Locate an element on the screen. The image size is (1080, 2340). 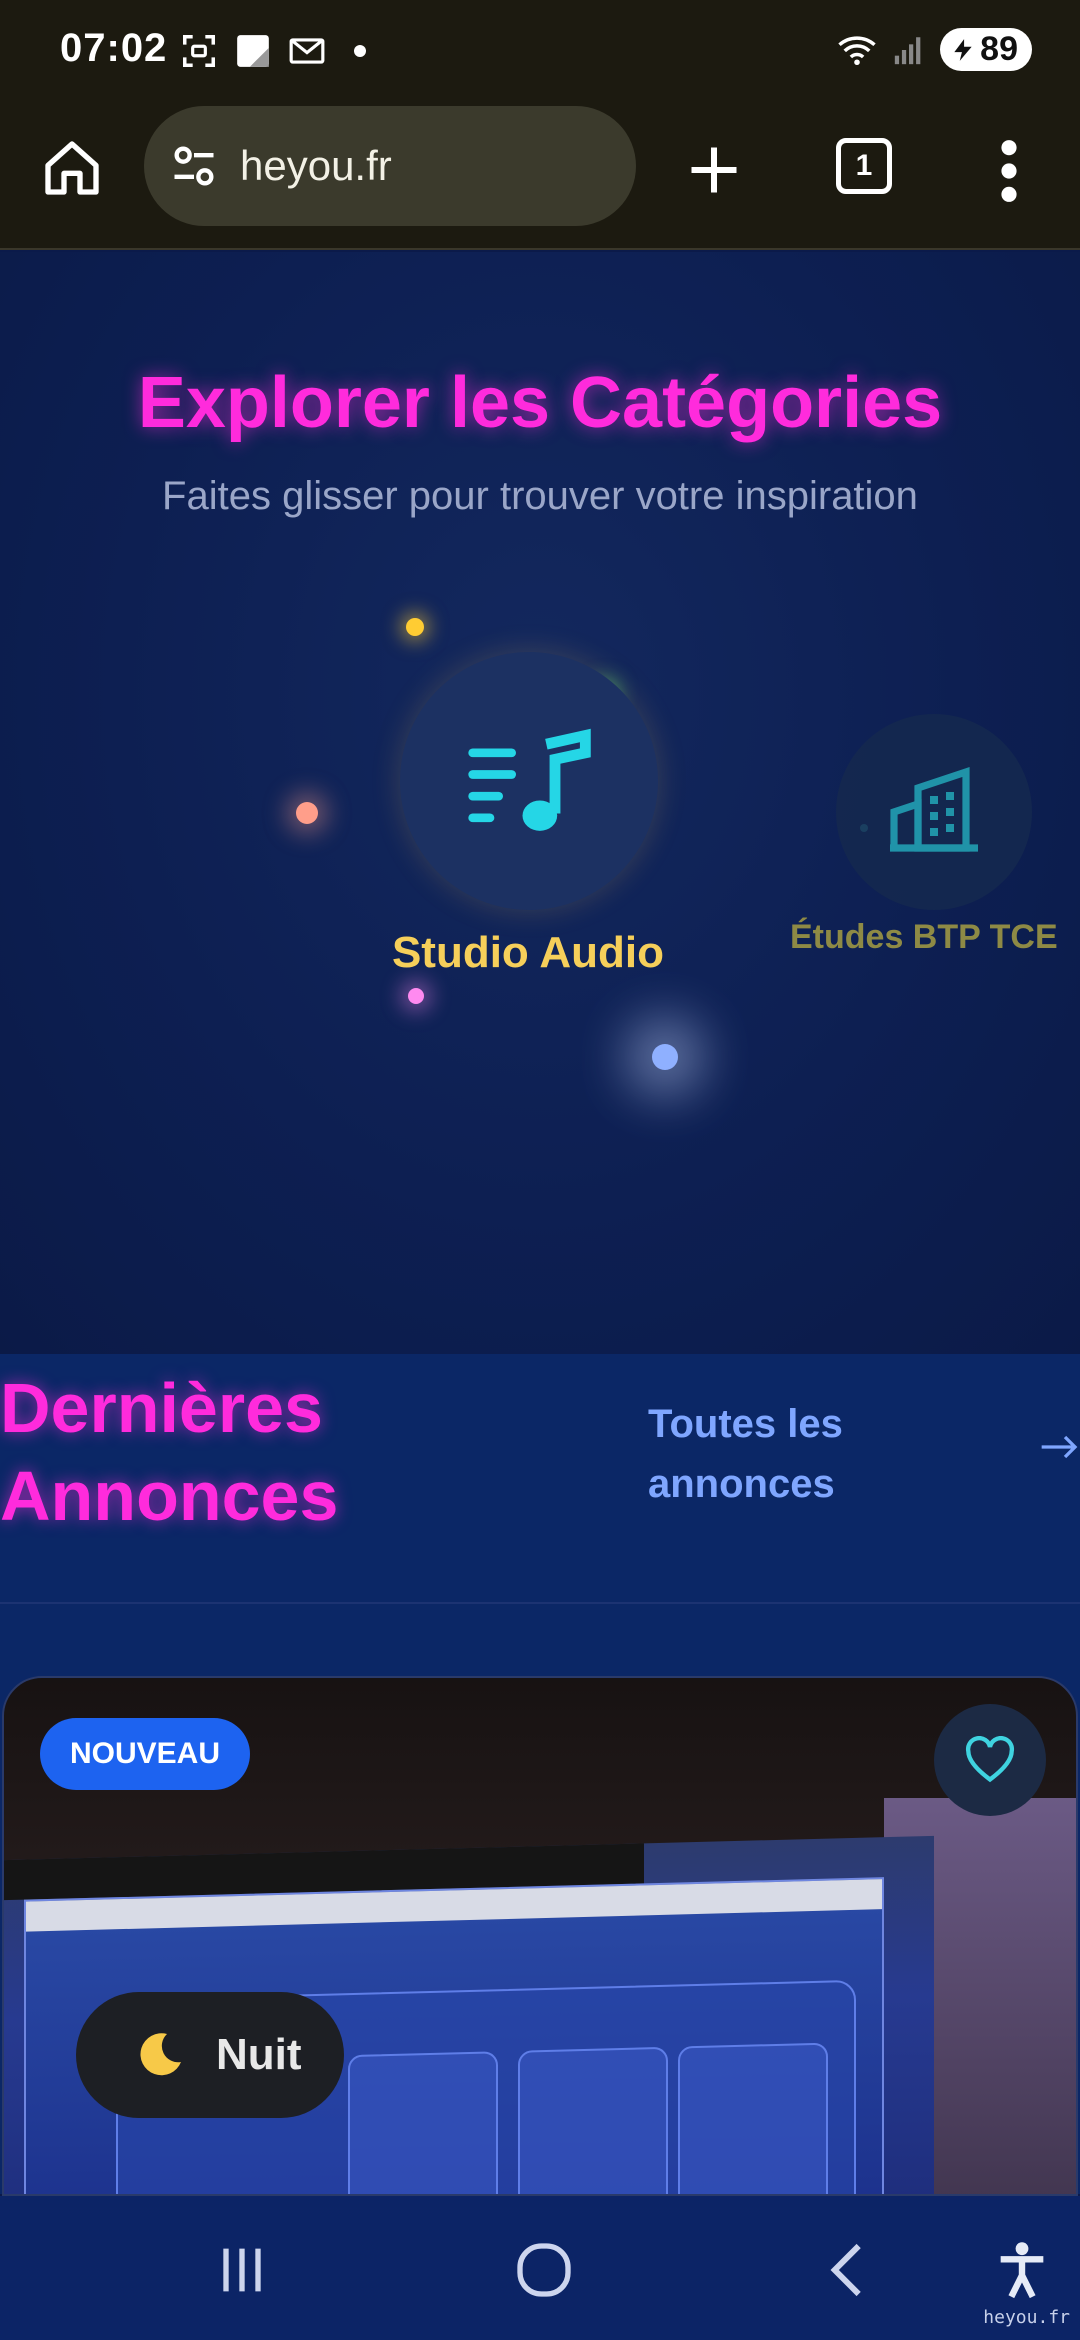
tab-count: 1 is located at coordinates (864, 165).